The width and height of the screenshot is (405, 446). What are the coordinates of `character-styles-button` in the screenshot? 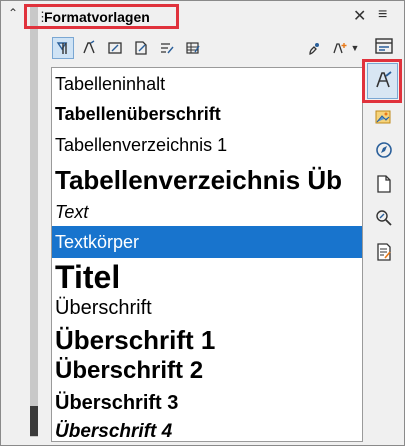 It's located at (89, 48).